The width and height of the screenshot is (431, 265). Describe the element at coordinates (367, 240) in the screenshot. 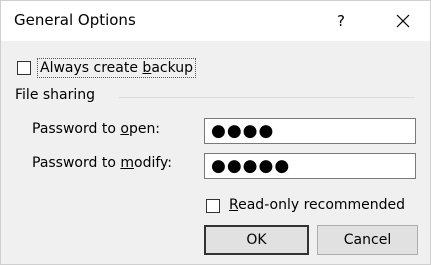

I see `cancel-button: Cancel` at that location.